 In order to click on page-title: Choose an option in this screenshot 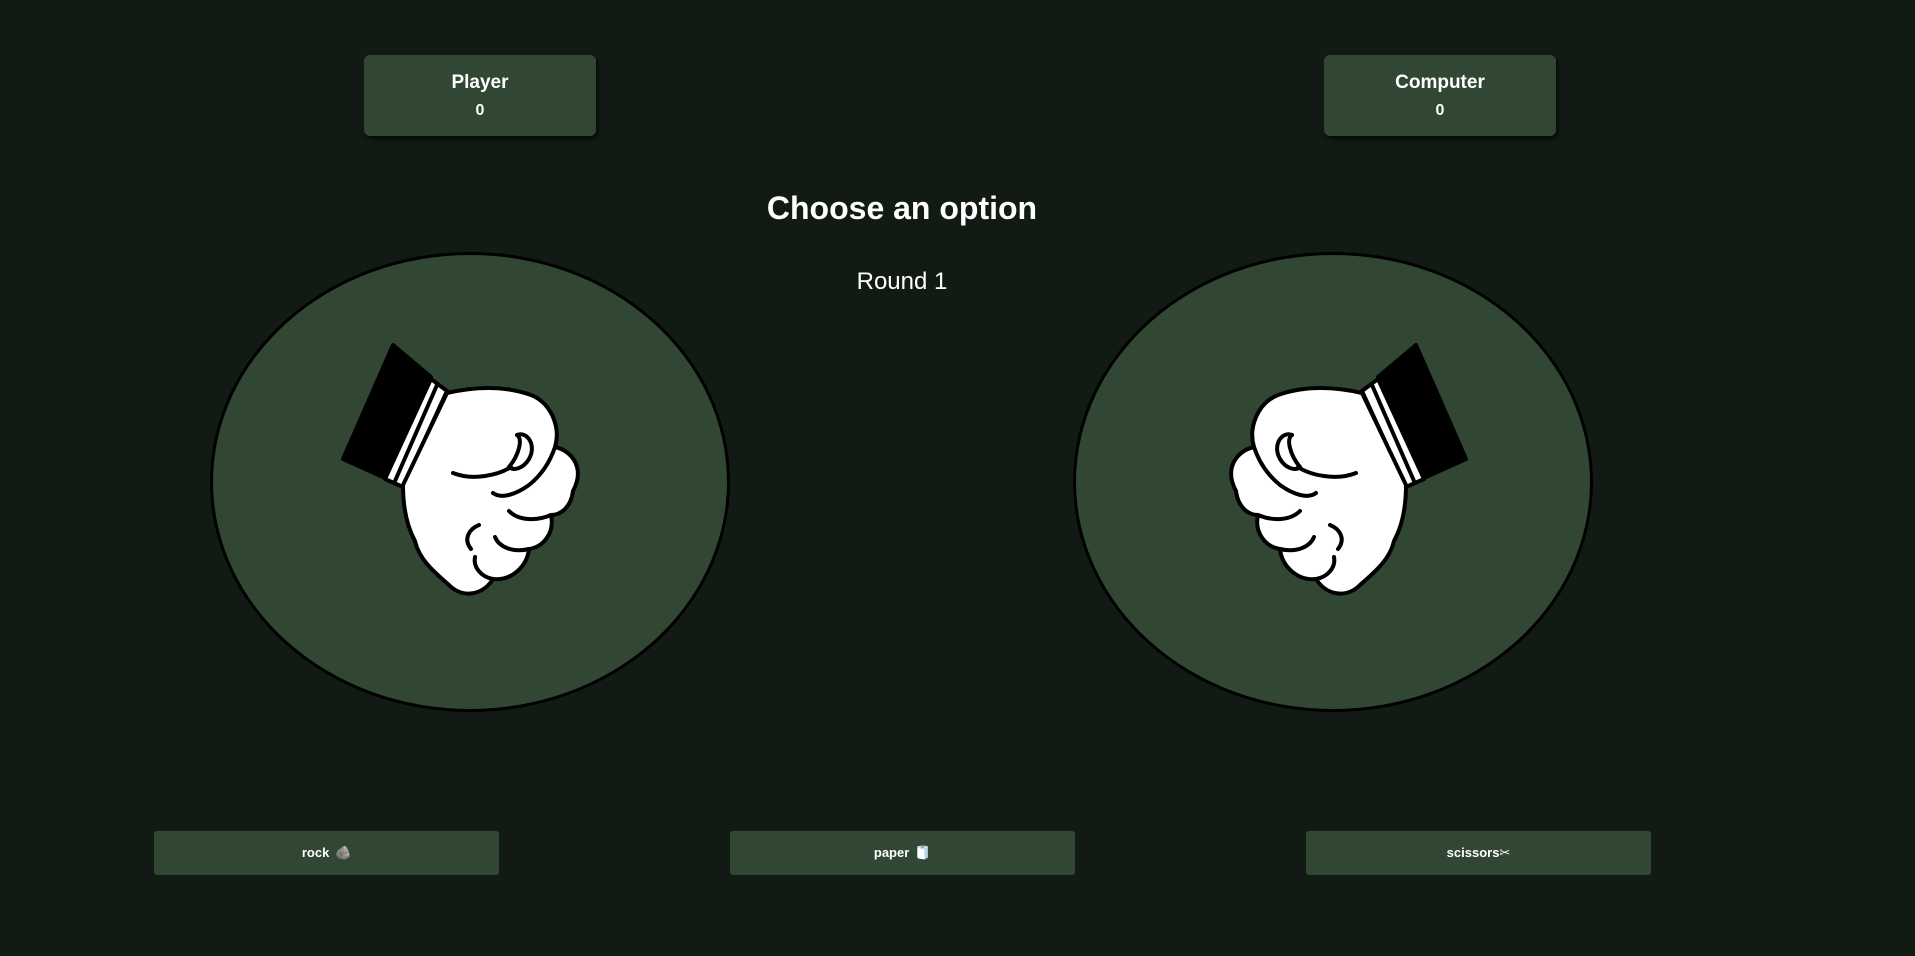, I will do `click(902, 208)`.